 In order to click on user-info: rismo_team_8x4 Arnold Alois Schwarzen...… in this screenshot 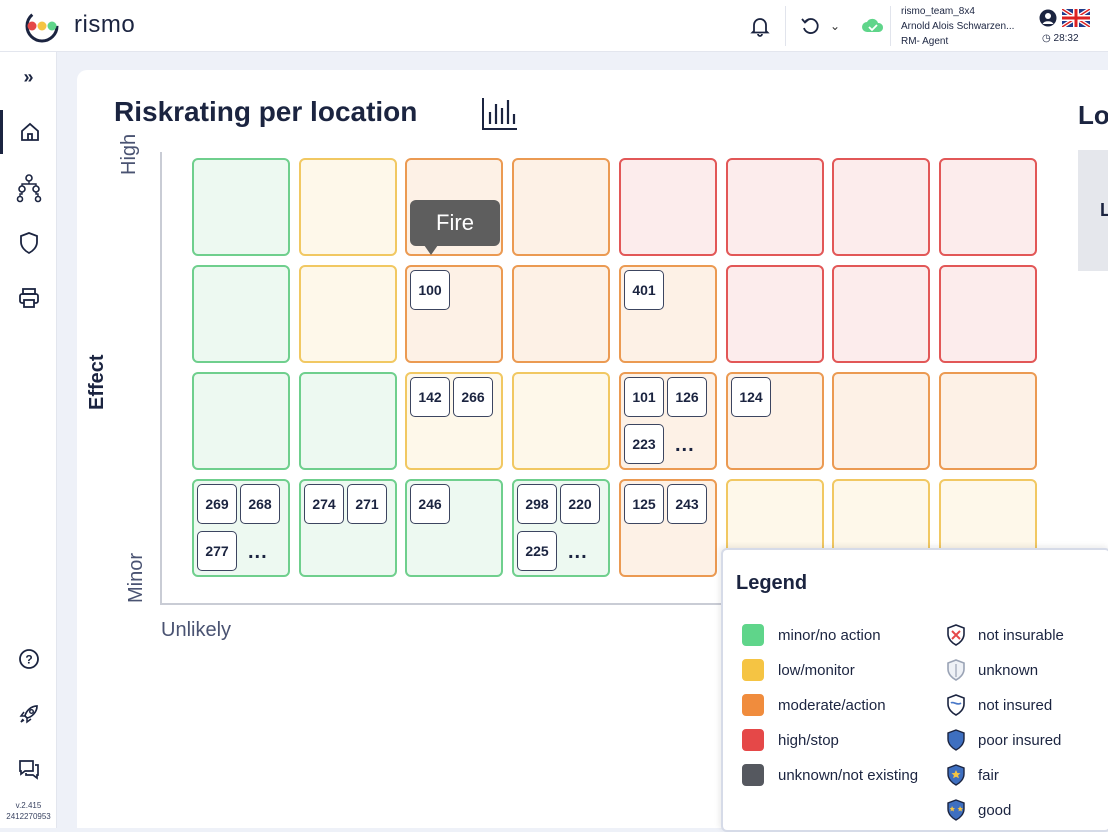, I will do `click(957, 26)`.